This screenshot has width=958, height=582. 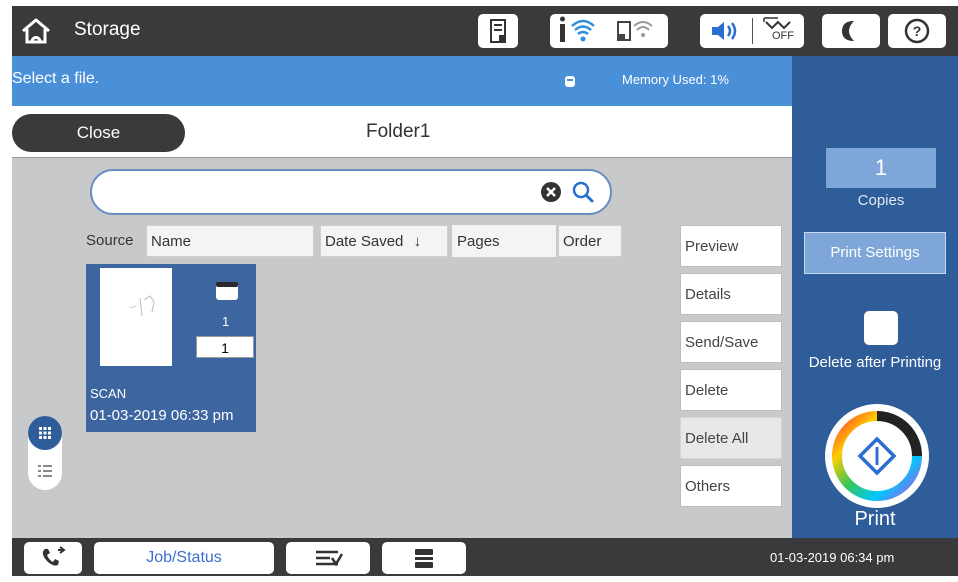 I want to click on copies-input: 1, so click(x=881, y=168).